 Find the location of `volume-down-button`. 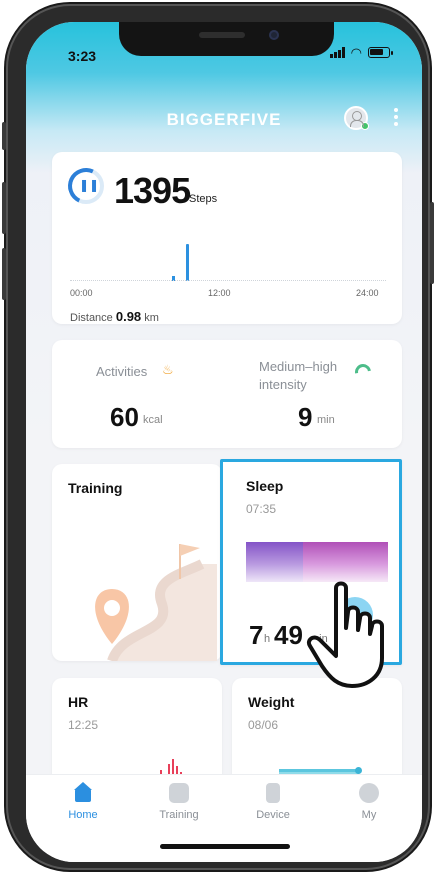

volume-down-button is located at coordinates (4, 274).